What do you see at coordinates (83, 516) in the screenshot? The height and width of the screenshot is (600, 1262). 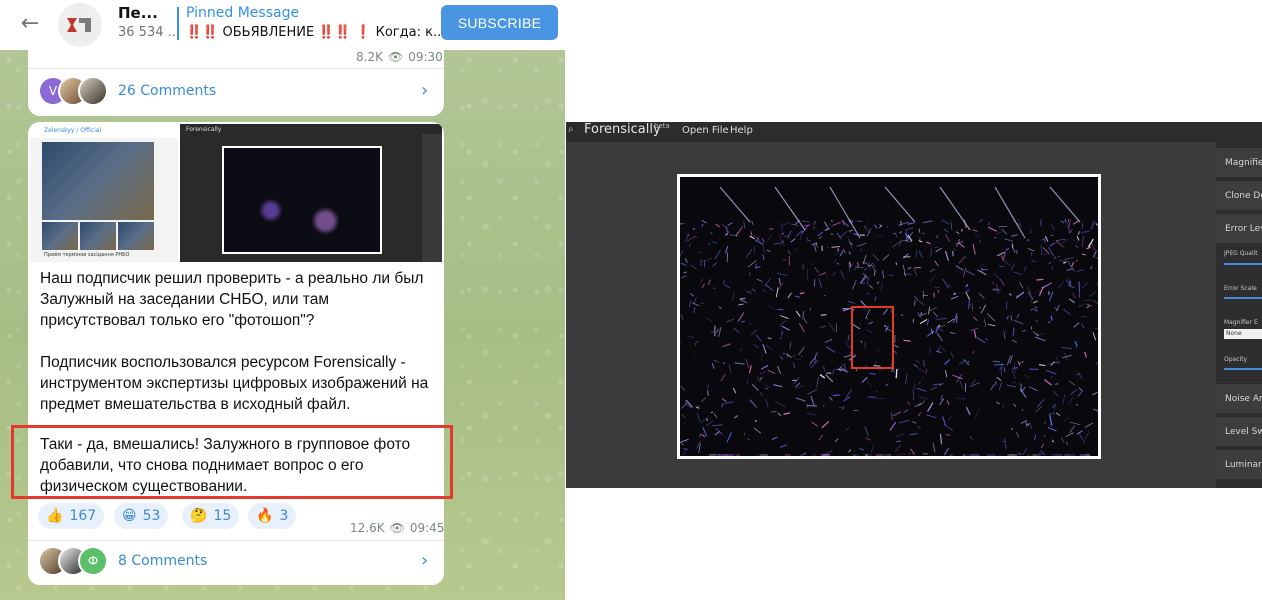 I see `reaction-count: 167` at bounding box center [83, 516].